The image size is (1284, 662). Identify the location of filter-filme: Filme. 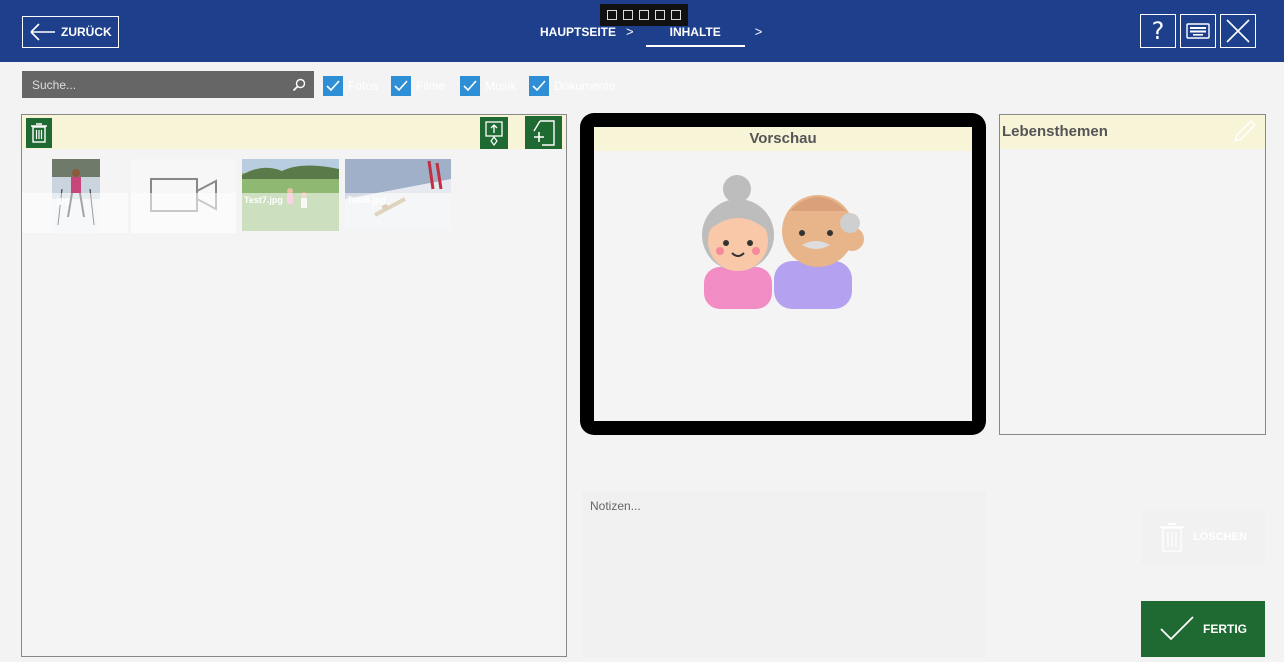
(418, 86).